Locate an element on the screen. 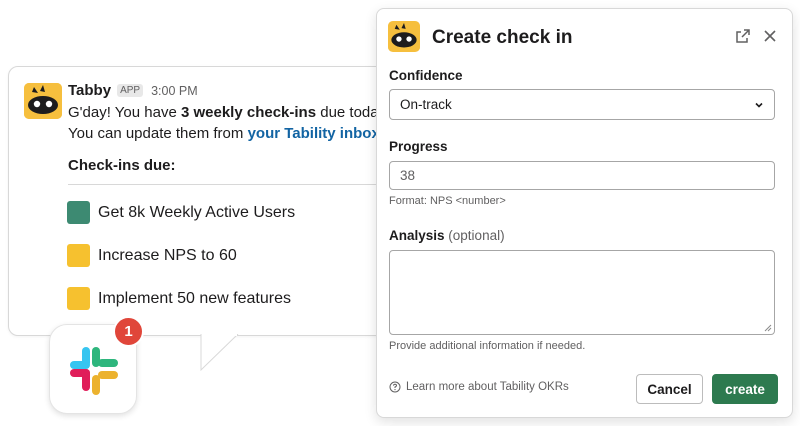  bubble-tail is located at coordinates (219, 353).